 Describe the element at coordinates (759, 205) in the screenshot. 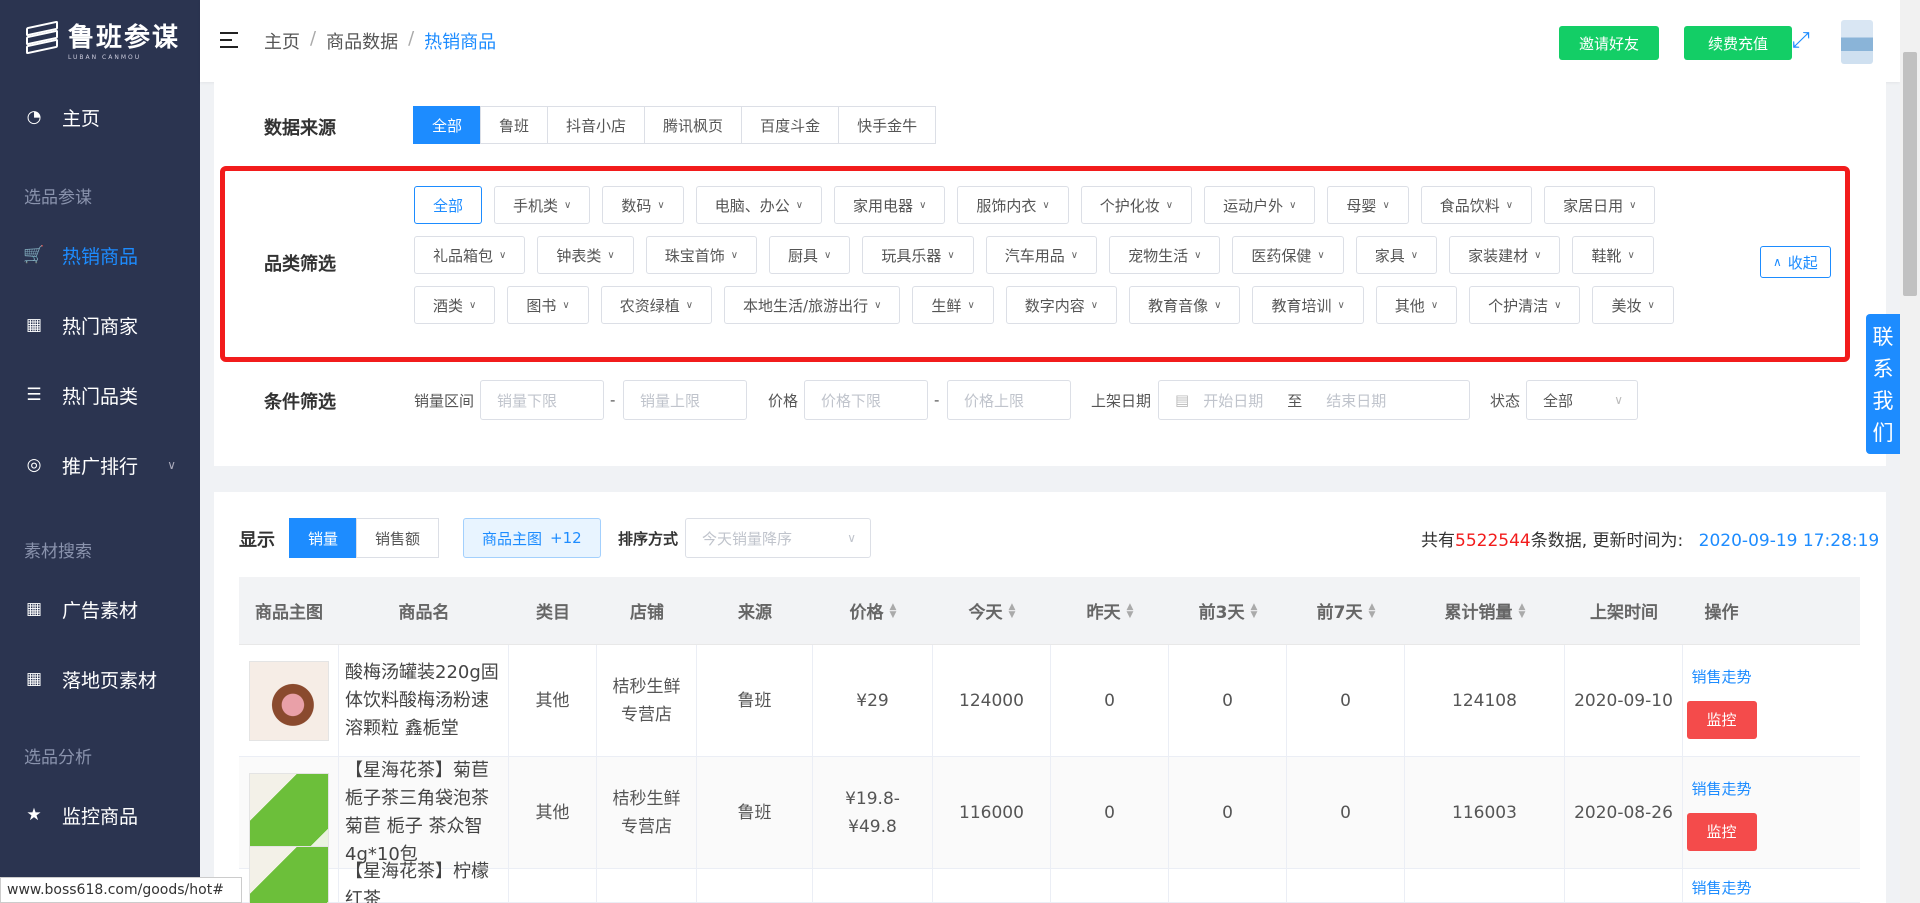

I see `category-chip: 电脑、办公 ∨` at that location.